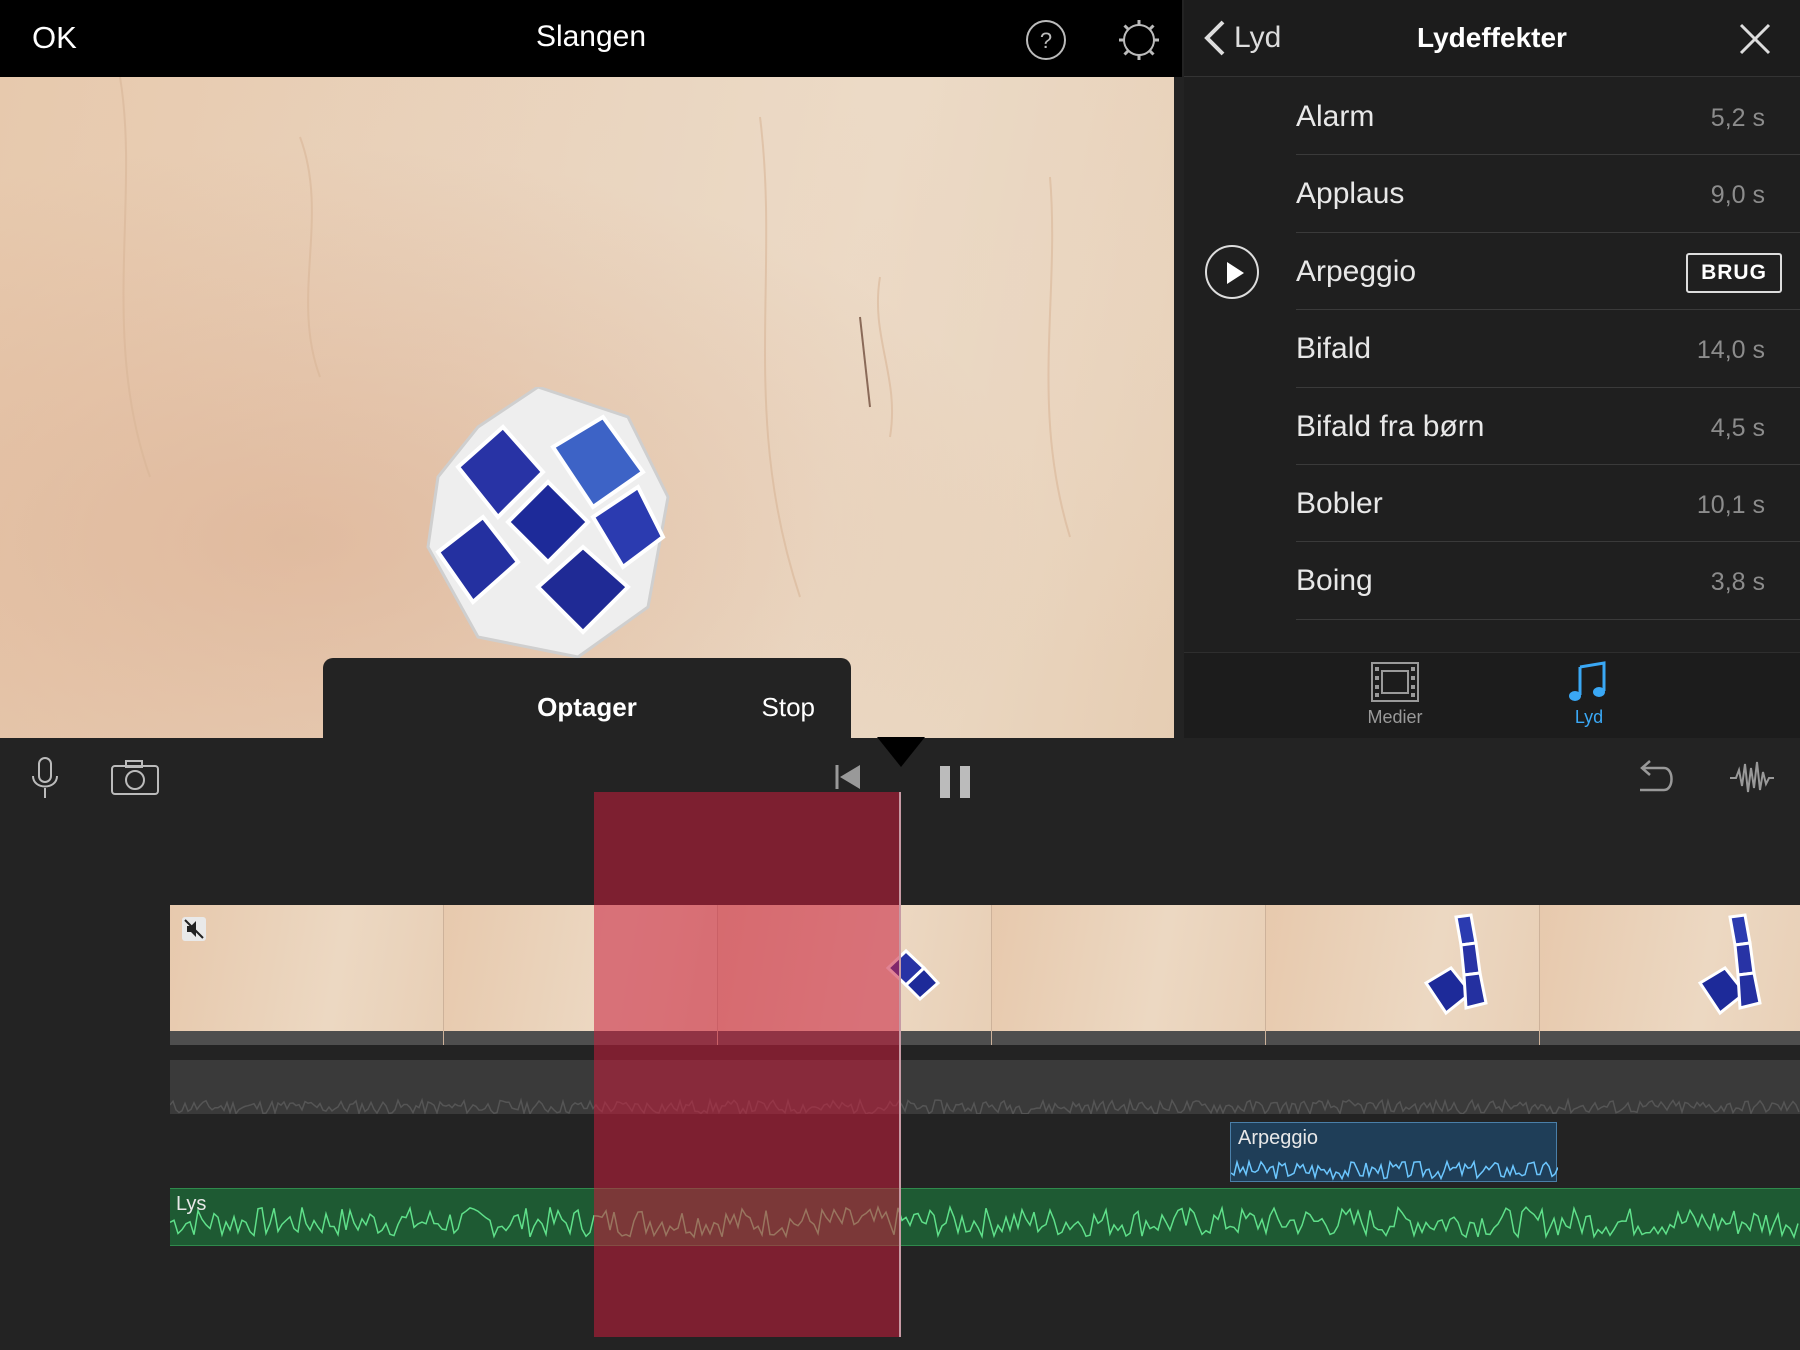 This screenshot has height=1350, width=1800. Describe the element at coordinates (1492, 426) in the screenshot. I see `list-item: Bifald fra børn 4,5 s` at that location.